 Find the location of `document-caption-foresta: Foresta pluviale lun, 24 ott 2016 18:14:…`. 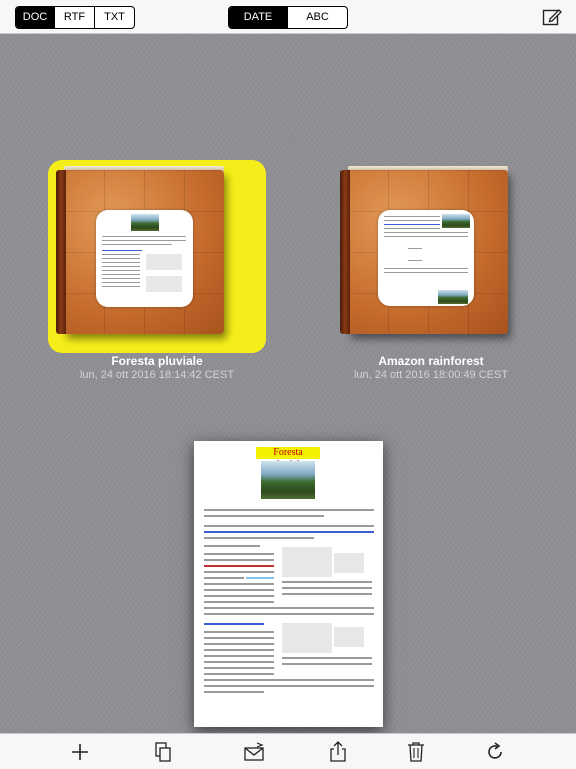

document-caption-foresta: Foresta pluviale lun, 24 ott 2016 18:14:… is located at coordinates (157, 368).